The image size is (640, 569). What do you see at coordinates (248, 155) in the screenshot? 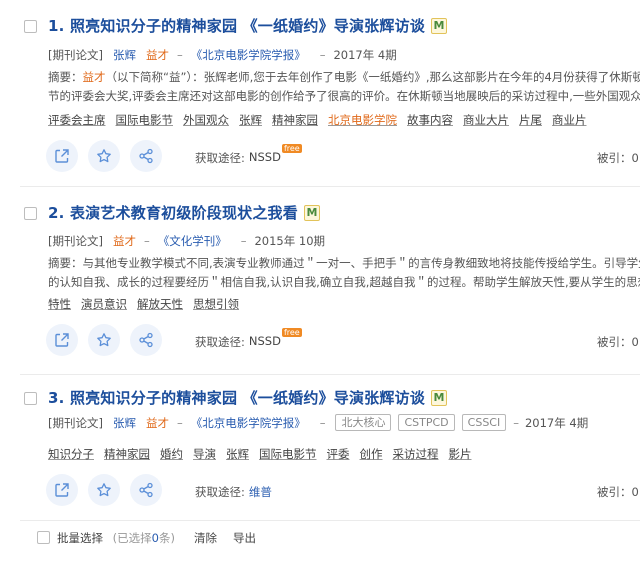
I see `source-info: 获取途径: NSSD free` at bounding box center [248, 155].